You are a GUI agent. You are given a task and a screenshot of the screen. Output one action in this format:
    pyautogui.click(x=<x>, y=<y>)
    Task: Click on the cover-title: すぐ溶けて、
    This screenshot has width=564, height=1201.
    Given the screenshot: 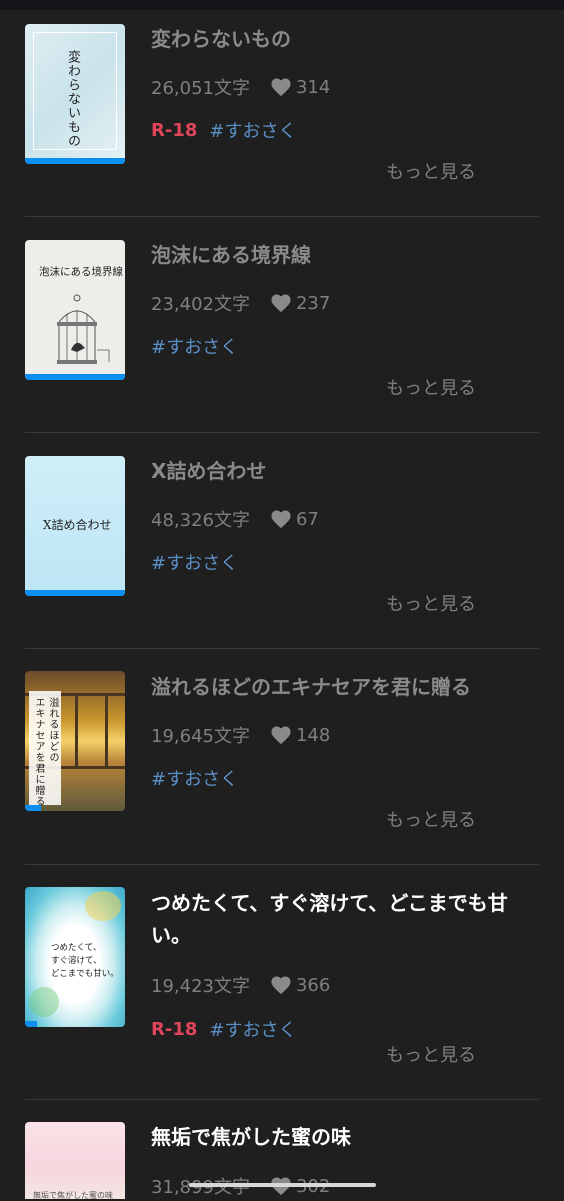 What is the action you would take?
    pyautogui.click(x=76, y=961)
    